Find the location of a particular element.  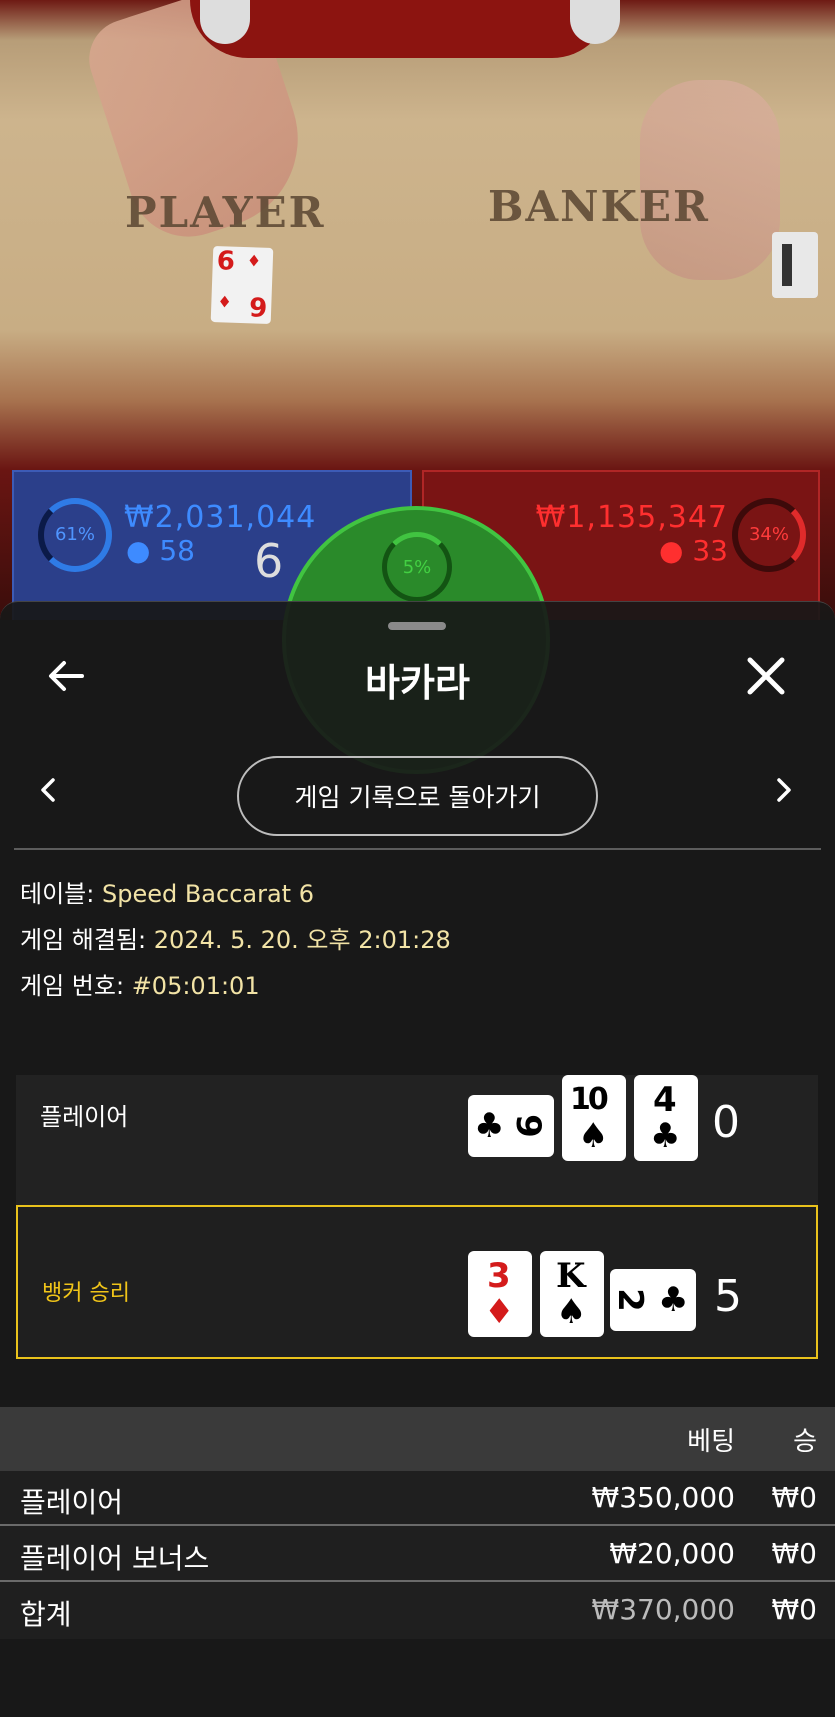

table-banker-text: BANKER is located at coordinates (599, 206).